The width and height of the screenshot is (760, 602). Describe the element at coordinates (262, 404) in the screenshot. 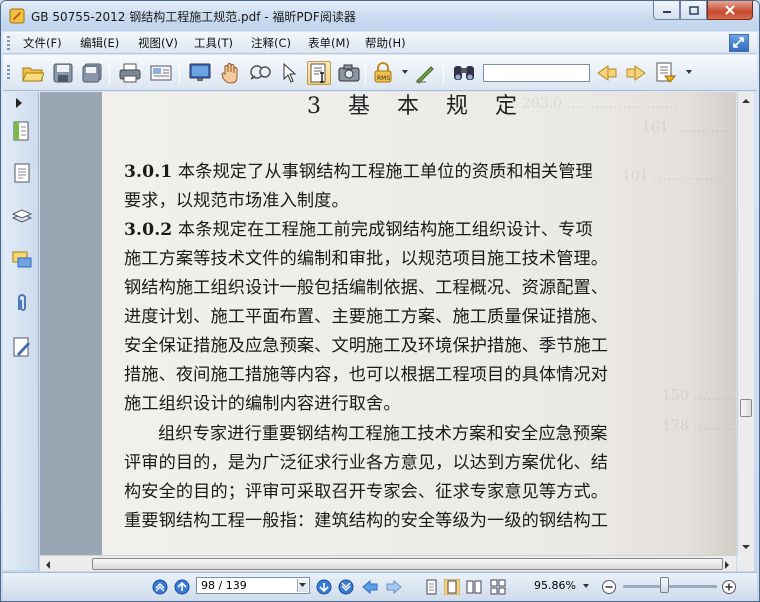

I see `text-line: 施工组织设计的编制内容进行取舍。` at that location.